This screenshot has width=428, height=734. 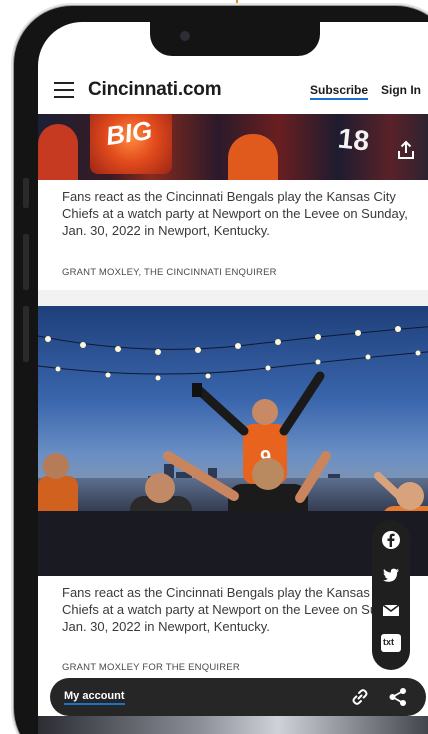 What do you see at coordinates (129, 133) in the screenshot?
I see `photo-sign-text: BIG` at bounding box center [129, 133].